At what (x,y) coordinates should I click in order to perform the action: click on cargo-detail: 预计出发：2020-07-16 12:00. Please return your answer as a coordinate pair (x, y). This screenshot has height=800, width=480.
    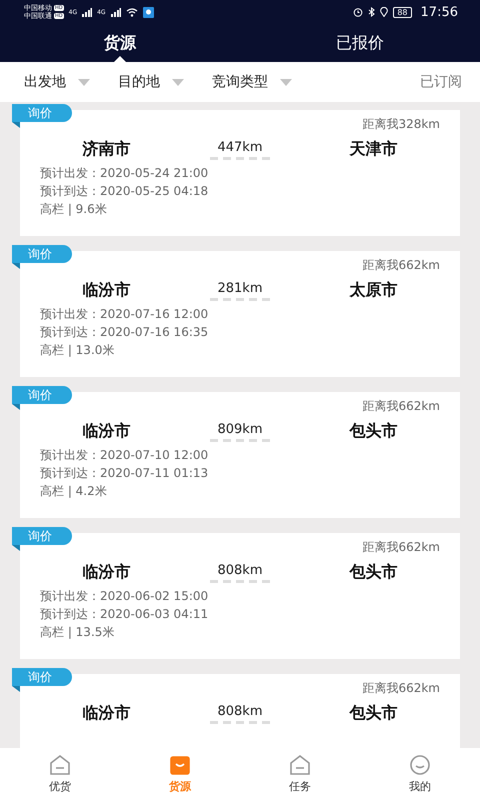
    Looking at the image, I should click on (125, 314).